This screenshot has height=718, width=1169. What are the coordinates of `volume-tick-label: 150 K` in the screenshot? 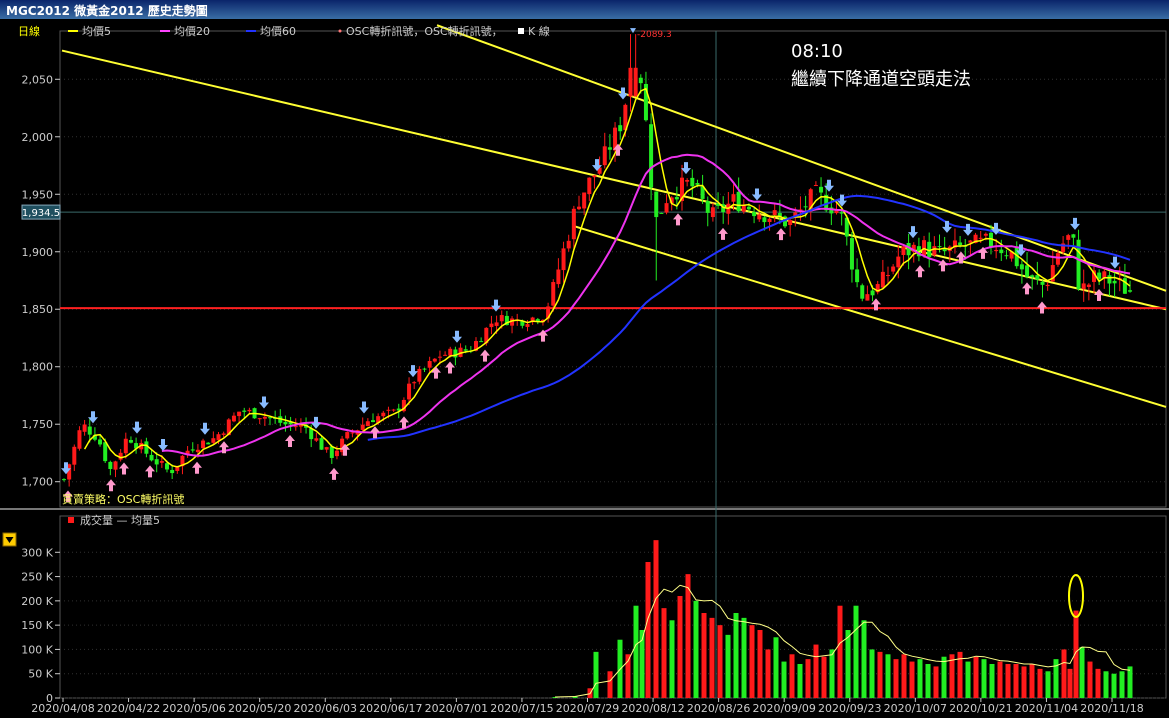 It's located at (37, 625).